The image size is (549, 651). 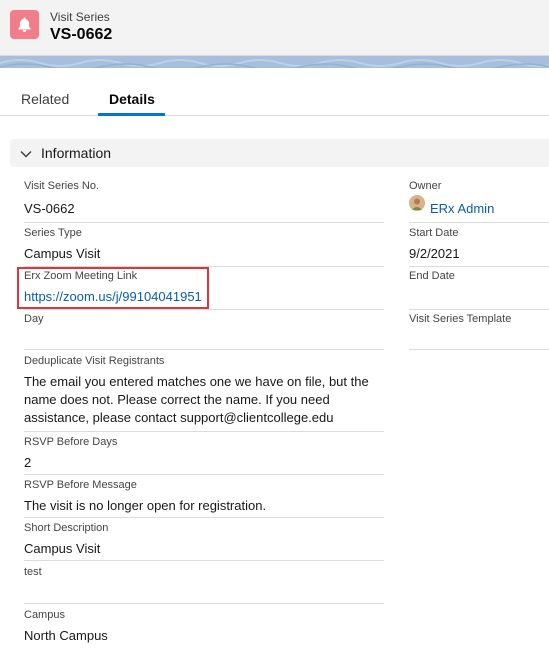 What do you see at coordinates (204, 202) in the screenshot?
I see `field-visit-series-no: Visit Series No. VS-0662` at bounding box center [204, 202].